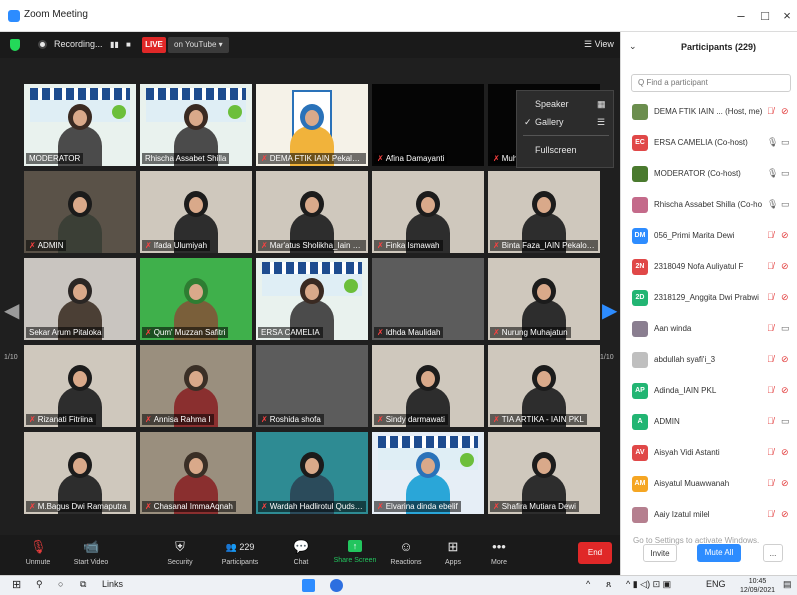 The width and height of the screenshot is (797, 595). What do you see at coordinates (317, 158) in the screenshot?
I see `participant-name: DEMA FTIK IAIN Pekalongan` at bounding box center [317, 158].